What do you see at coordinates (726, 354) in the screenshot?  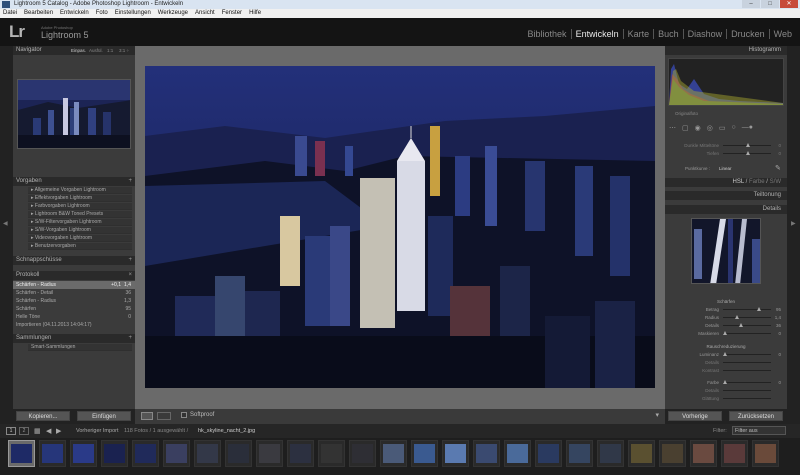 I see `slider-nr-luminance: Luminanz 0` at bounding box center [726, 354].